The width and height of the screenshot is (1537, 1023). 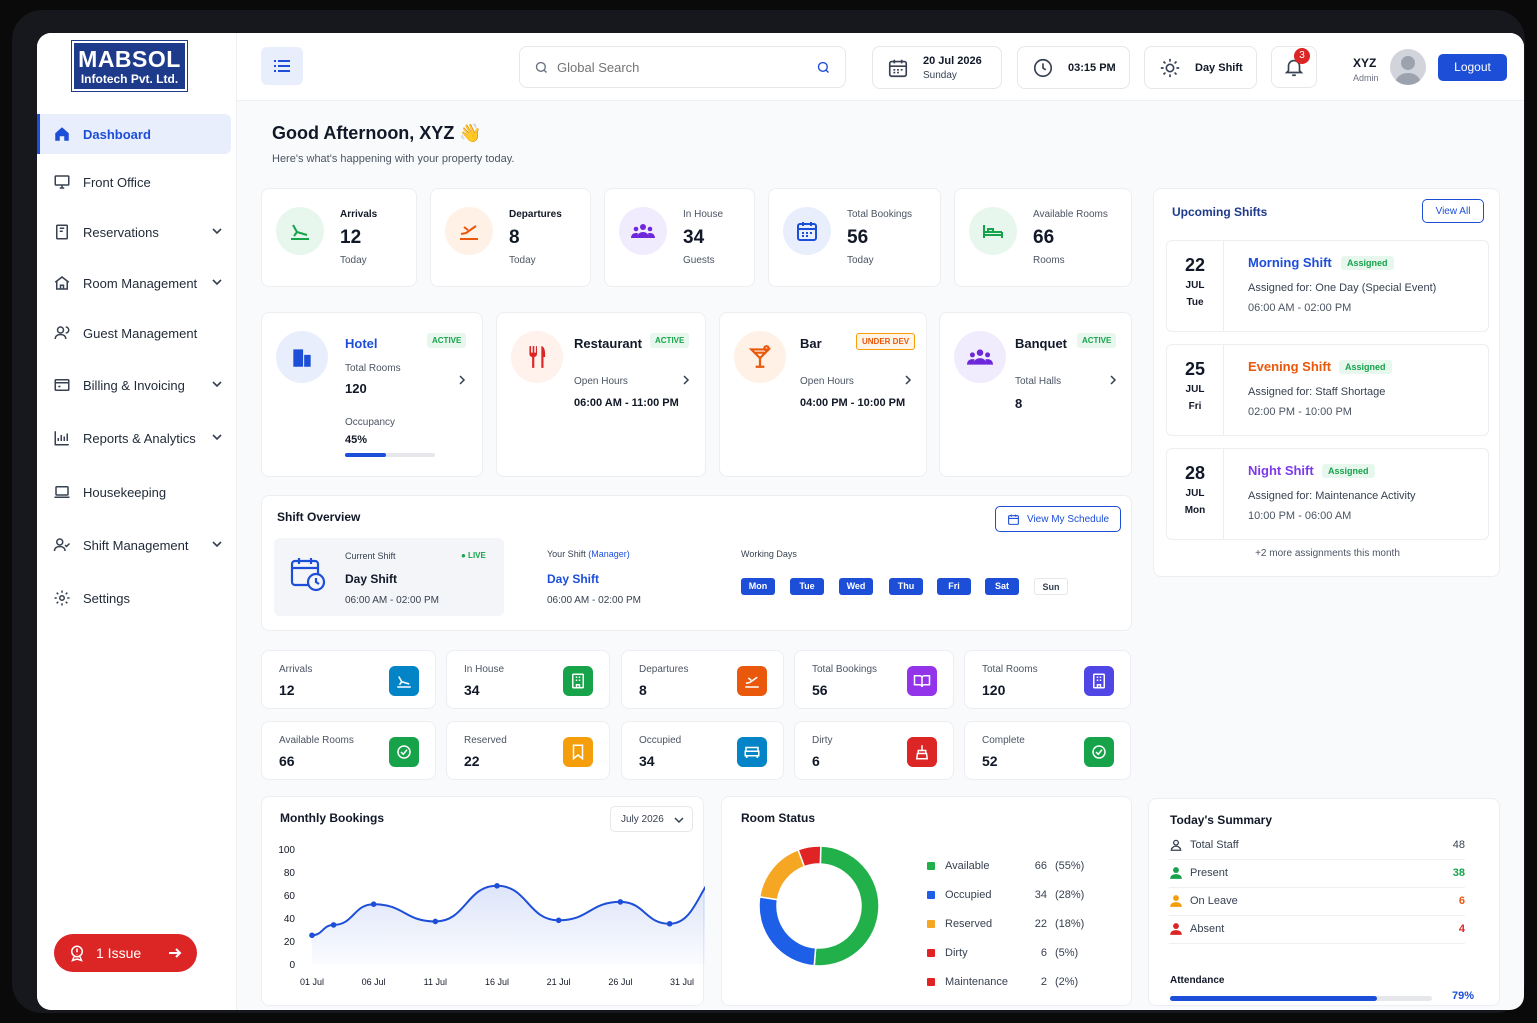 I want to click on legend-swatch, so click(x=931, y=982).